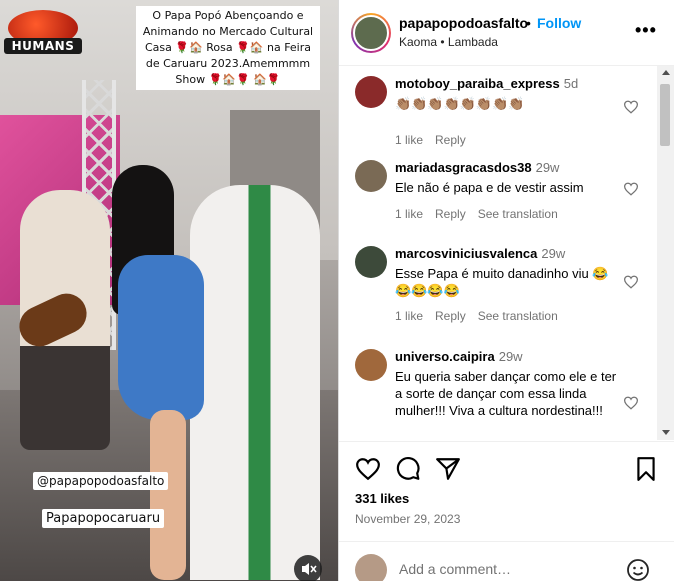 The width and height of the screenshot is (674, 581). What do you see at coordinates (666, 72) in the screenshot?
I see `scroll-up-arrow-icon` at bounding box center [666, 72].